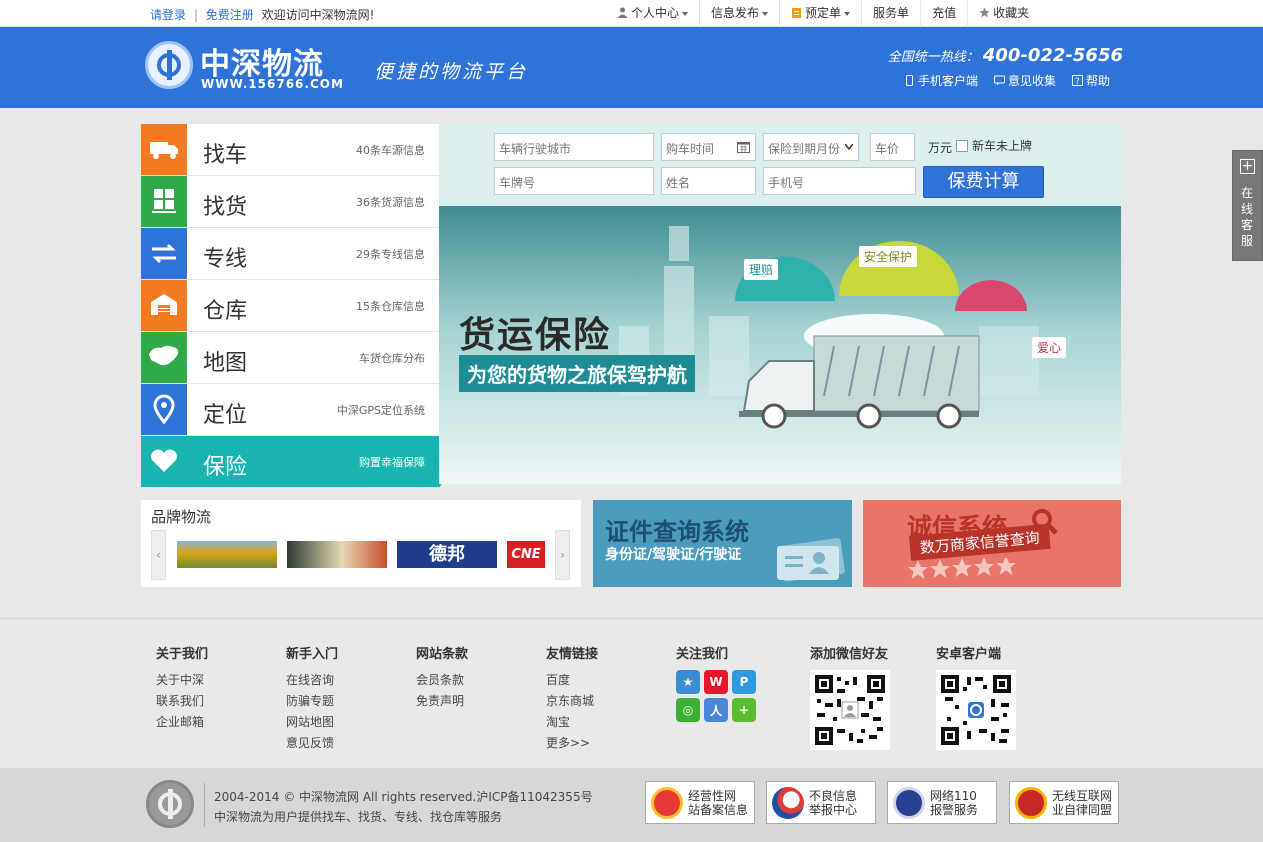 This screenshot has height=842, width=1263. Describe the element at coordinates (164, 305) in the screenshot. I see `warehouse-icon` at that location.